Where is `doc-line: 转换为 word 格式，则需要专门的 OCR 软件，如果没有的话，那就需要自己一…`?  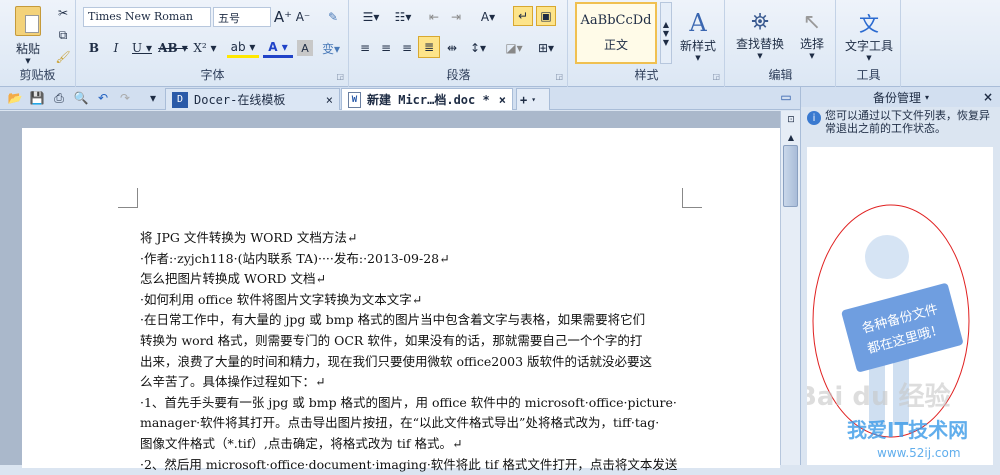 doc-line: 转换为 word 格式，则需要专门的 OCR 软件，如果没有的话，那就需要自己一… is located at coordinates (391, 340).